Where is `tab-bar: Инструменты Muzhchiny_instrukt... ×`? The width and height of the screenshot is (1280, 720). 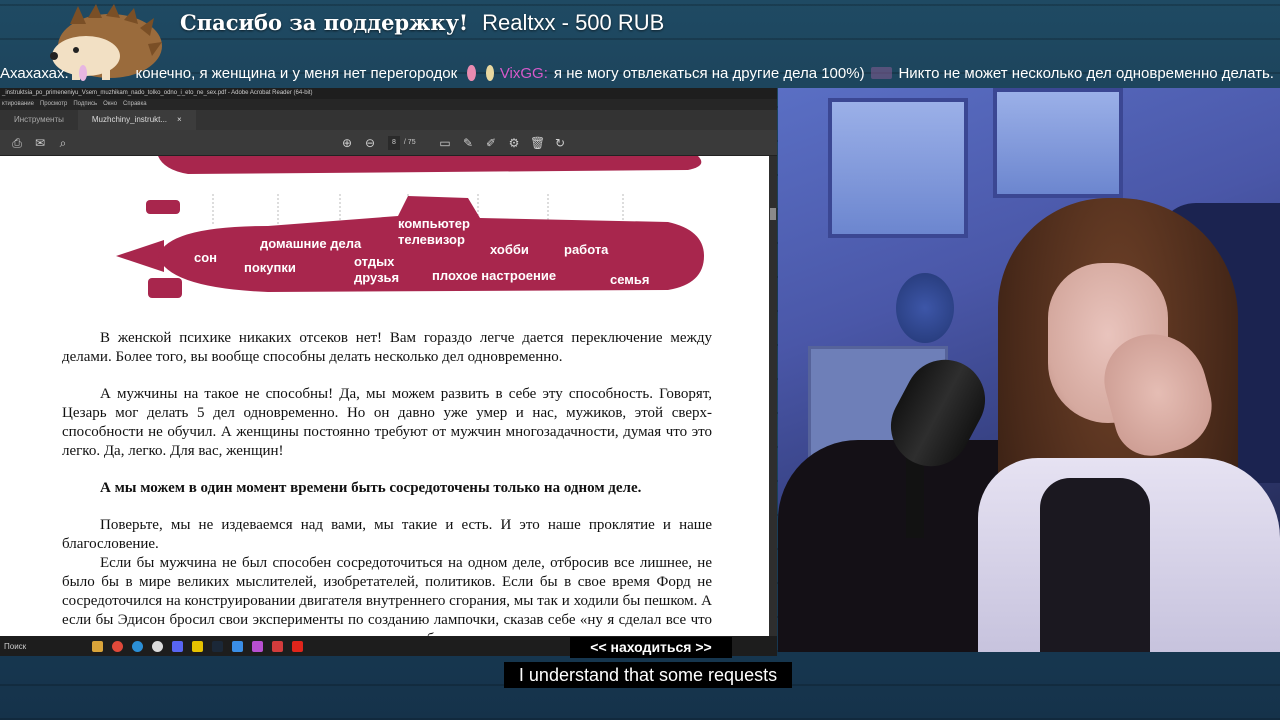
tab-bar: Инструменты Muzhchiny_instrukt... × is located at coordinates (388, 120).